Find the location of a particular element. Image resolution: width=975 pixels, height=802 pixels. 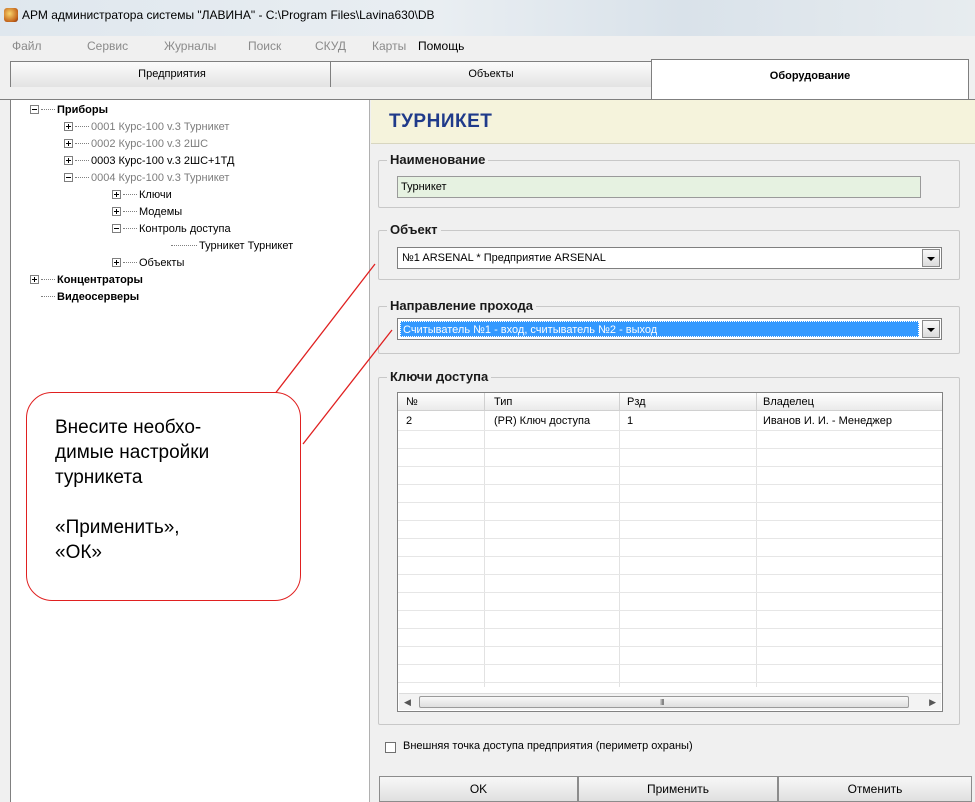

callout-line: Внесите необхо- is located at coordinates (128, 427).